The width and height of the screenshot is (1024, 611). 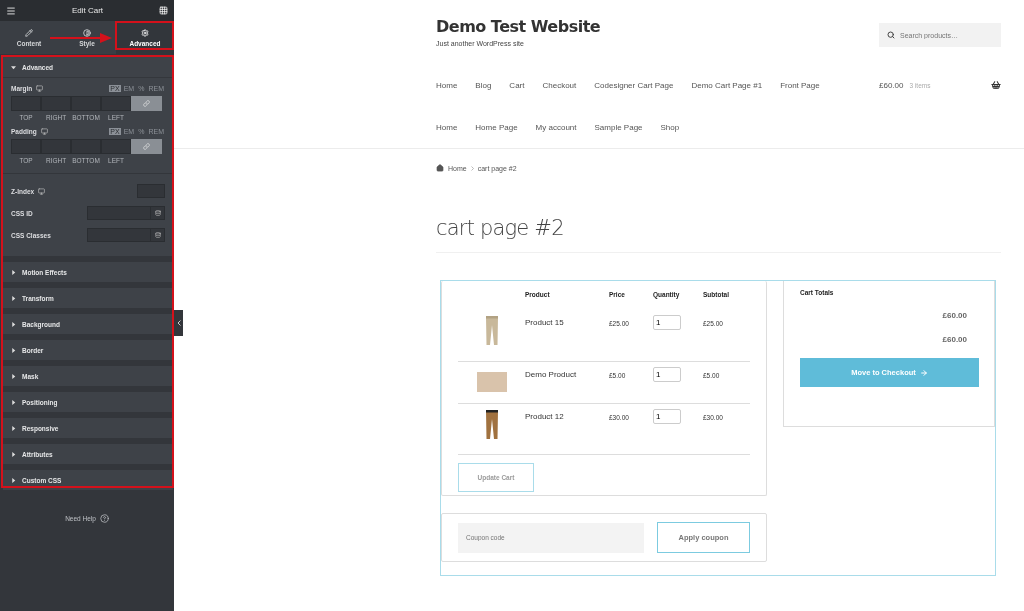 I want to click on page-title: cart page #2, so click(x=718, y=234).